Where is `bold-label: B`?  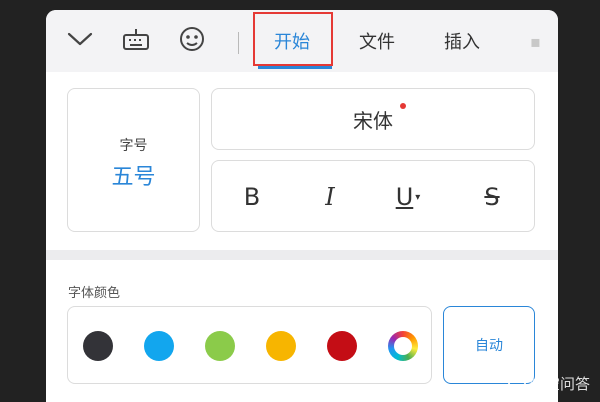 bold-label: B is located at coordinates (252, 197).